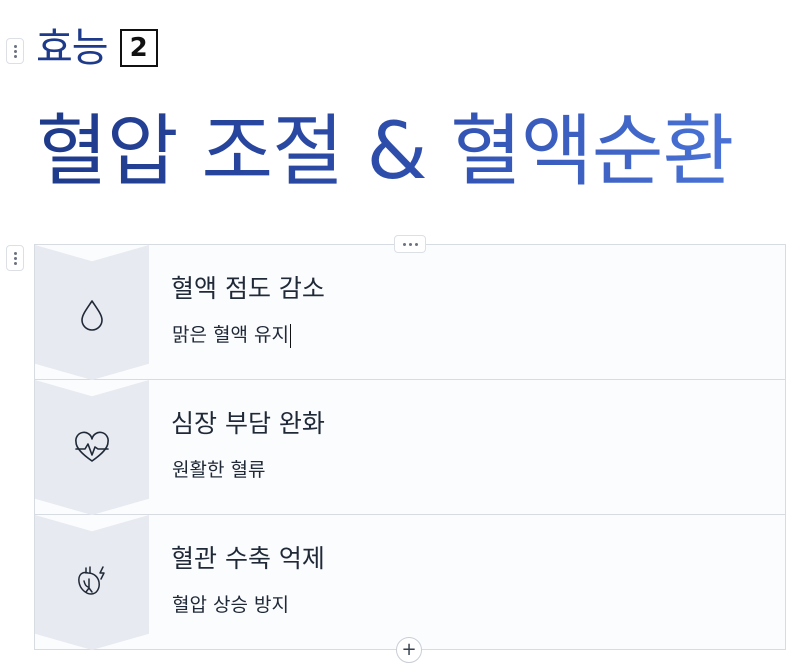 The height and width of the screenshot is (664, 806). Describe the element at coordinates (290, 335) in the screenshot. I see `text-cursor` at that location.